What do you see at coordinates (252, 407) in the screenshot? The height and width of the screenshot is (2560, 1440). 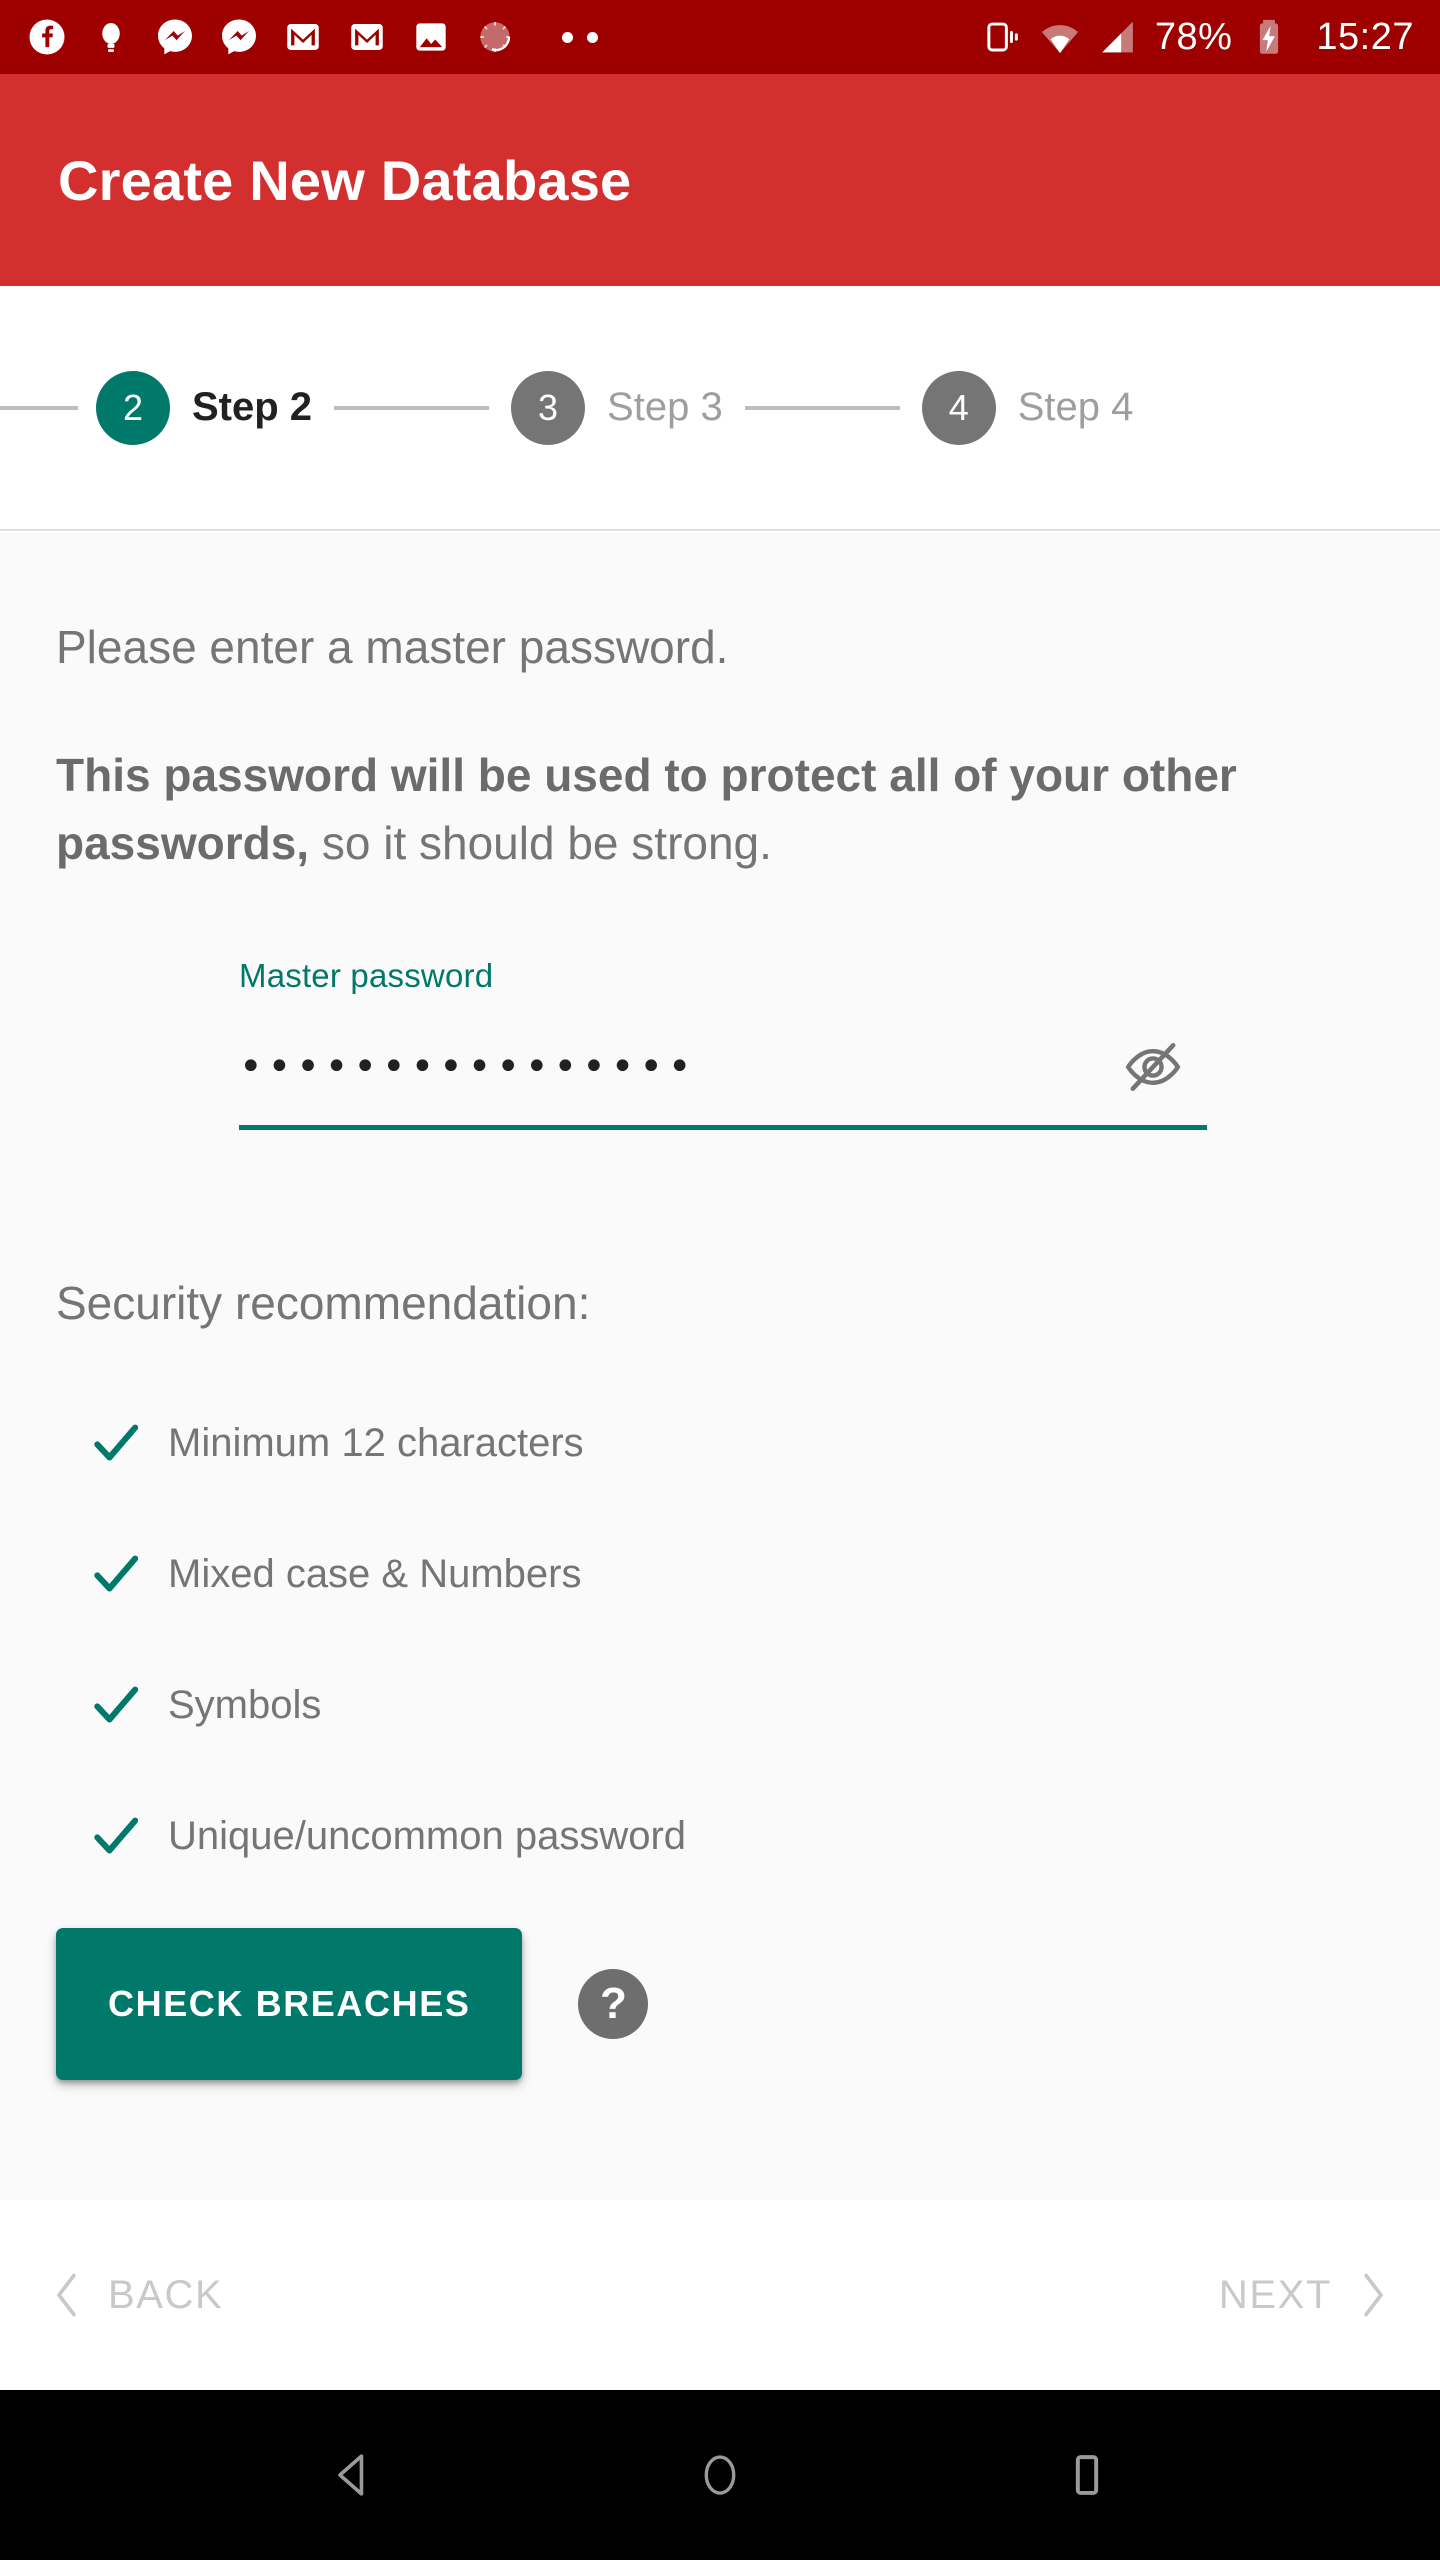 I see `stepper-label-2: Step 2` at bounding box center [252, 407].